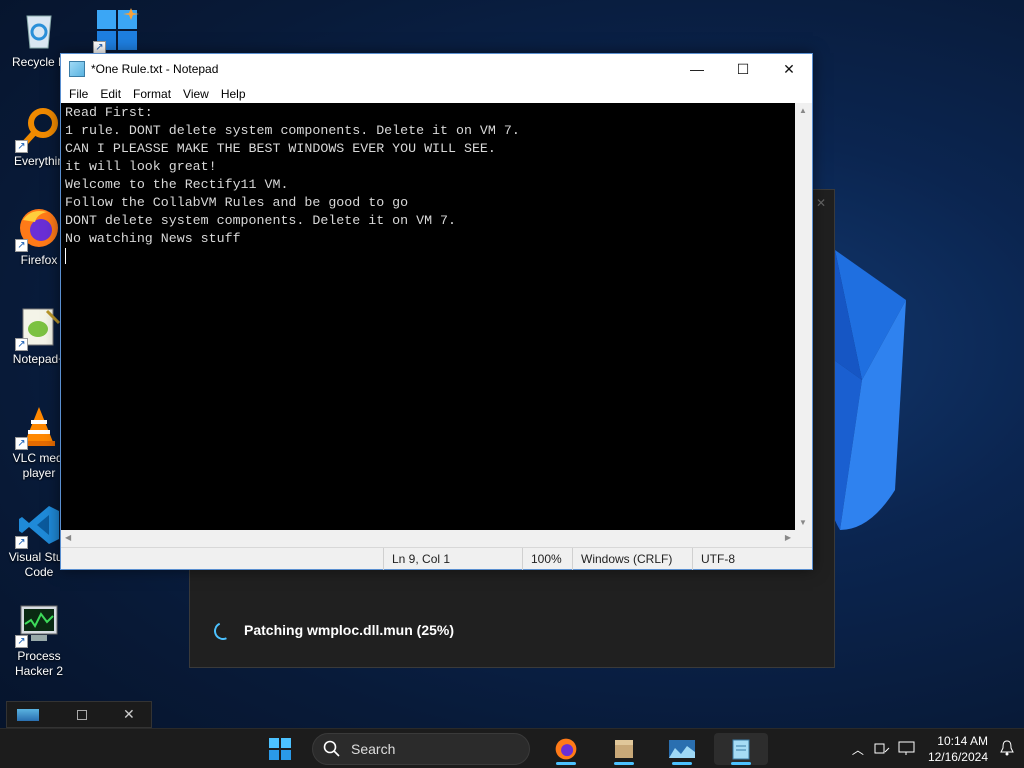 This screenshot has width=1024, height=768. I want to click on text-line-cursor, so click(428, 257).